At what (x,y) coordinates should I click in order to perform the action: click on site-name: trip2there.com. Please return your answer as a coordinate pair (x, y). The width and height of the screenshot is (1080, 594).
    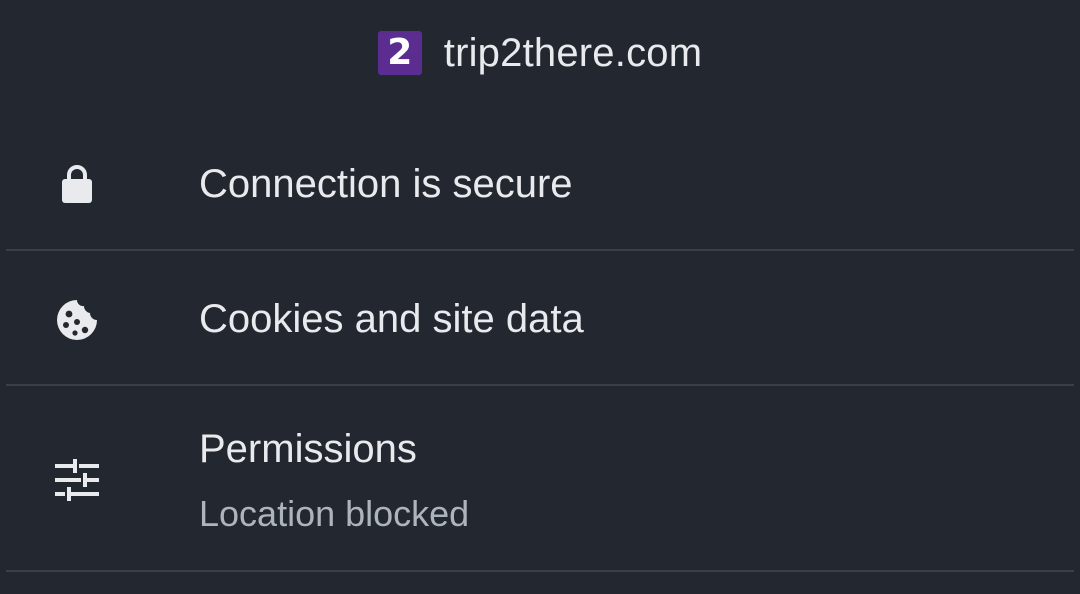
    Looking at the image, I should click on (573, 52).